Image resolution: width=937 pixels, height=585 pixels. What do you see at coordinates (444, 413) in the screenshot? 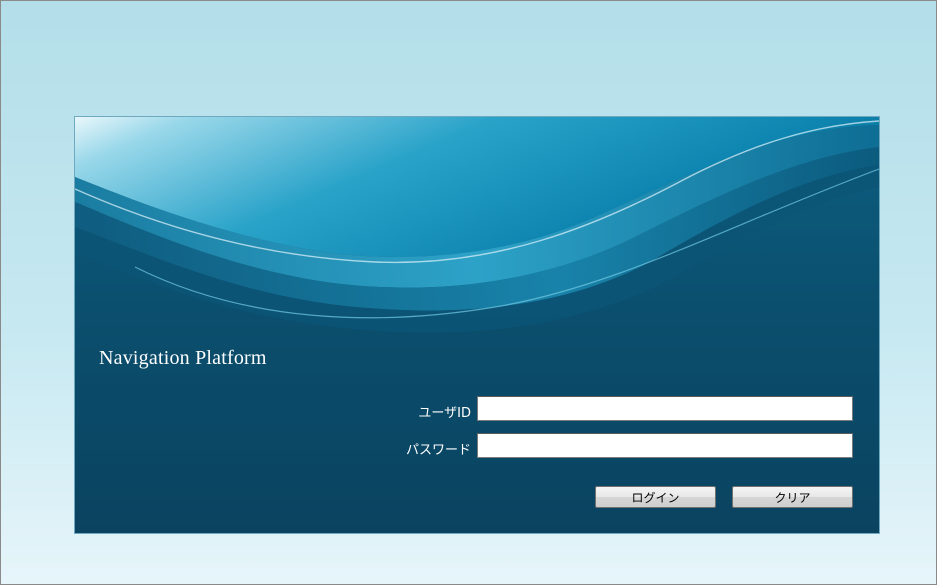
I see `userid-label: ユーザID` at bounding box center [444, 413].